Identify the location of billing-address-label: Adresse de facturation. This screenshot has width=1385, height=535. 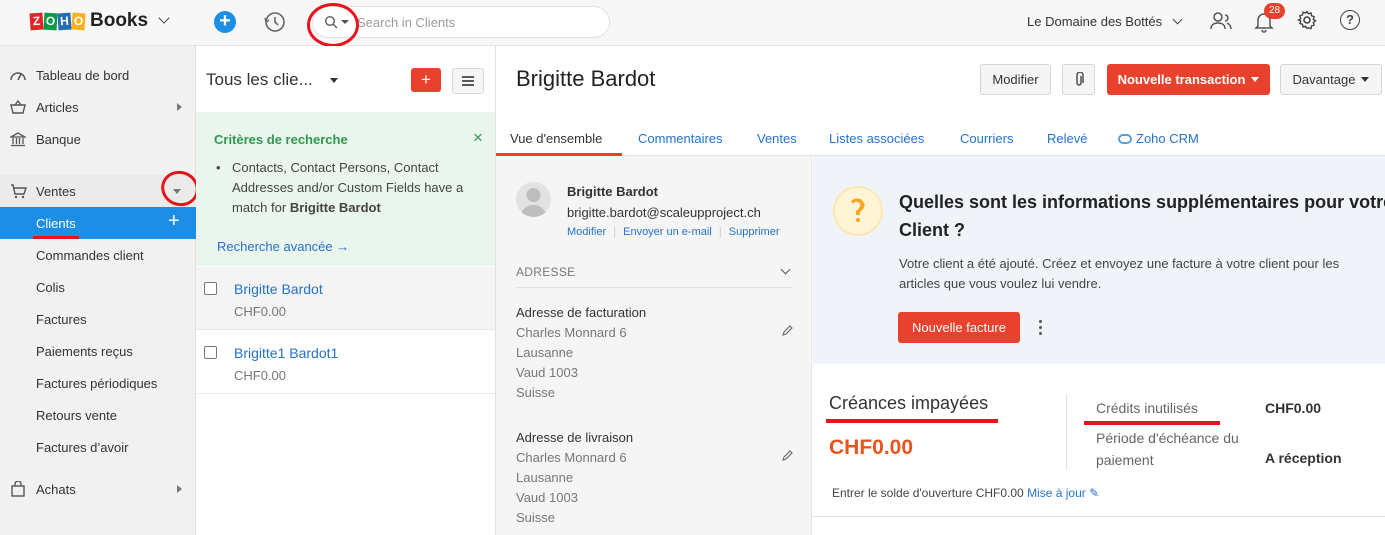
(581, 312).